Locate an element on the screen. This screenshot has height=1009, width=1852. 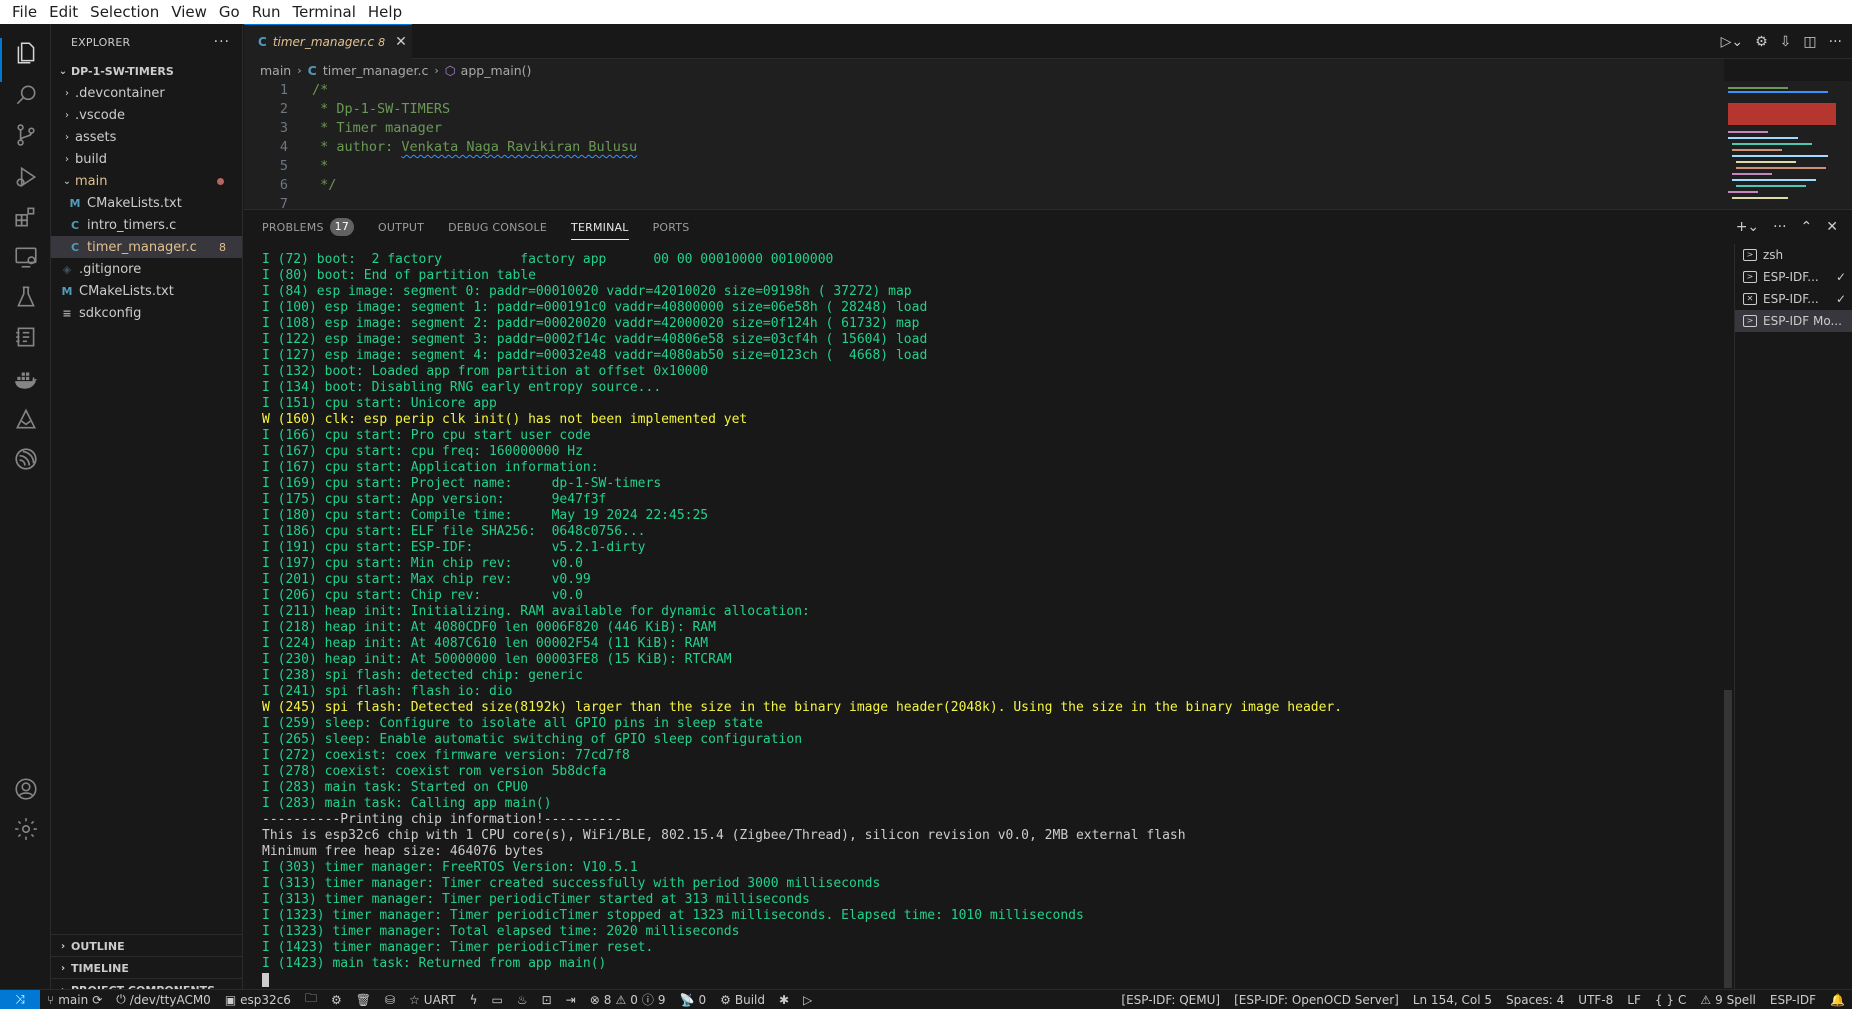
tab-output: OUTPUT is located at coordinates (401, 227).